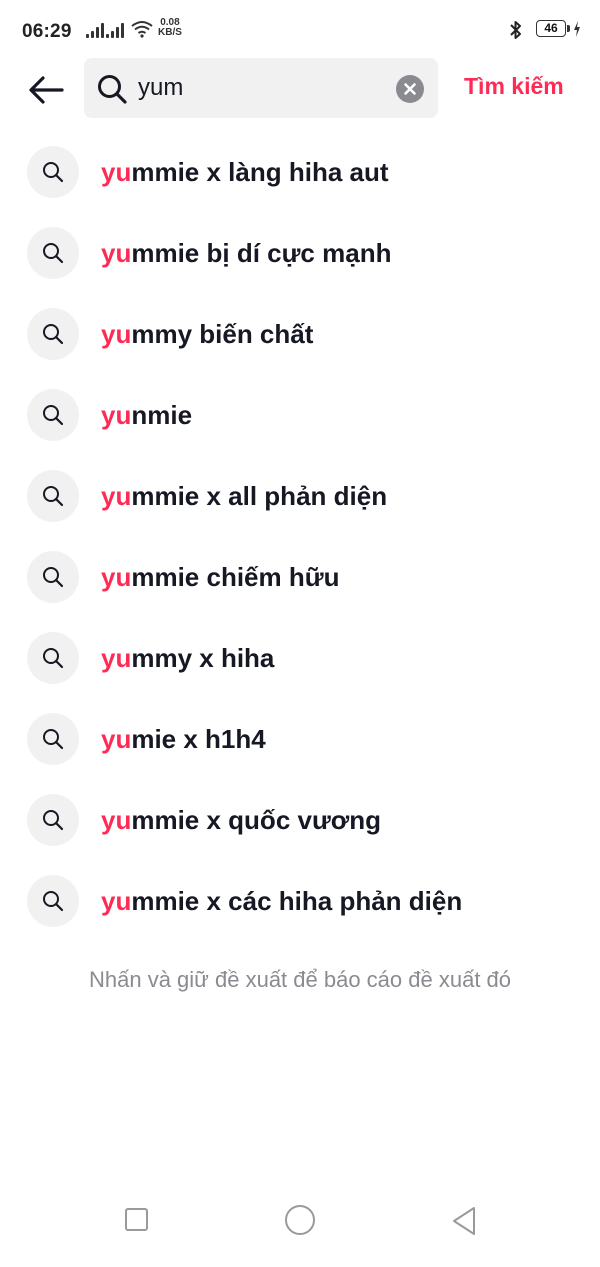 The height and width of the screenshot is (1267, 600). What do you see at coordinates (300, 31) in the screenshot?
I see `status-bar: 06:29 0.08 KB/S 46` at bounding box center [300, 31].